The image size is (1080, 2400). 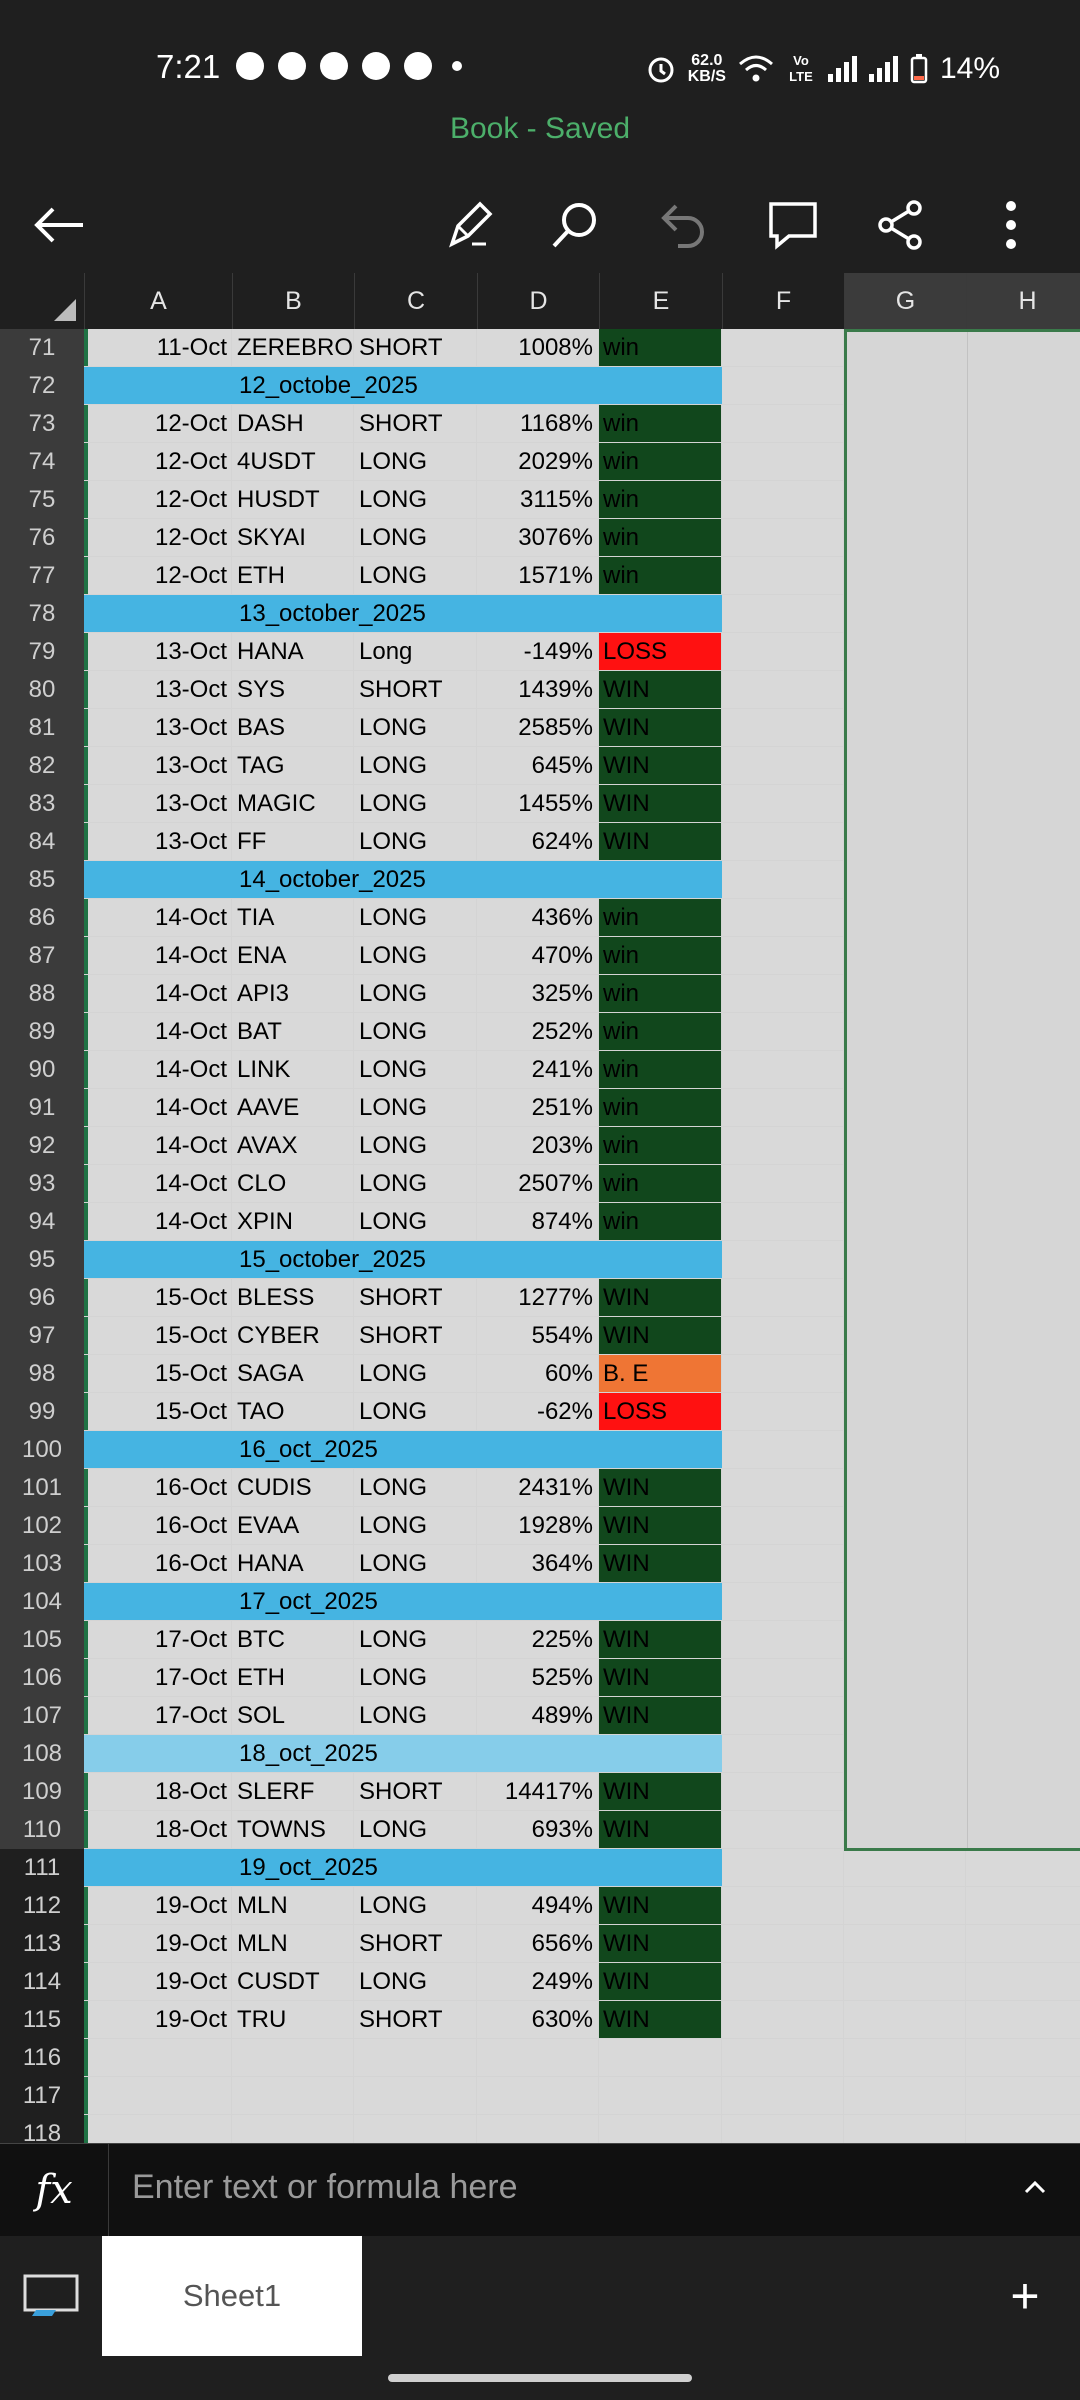 What do you see at coordinates (538, 499) in the screenshot?
I see `percent-cell: 3115%` at bounding box center [538, 499].